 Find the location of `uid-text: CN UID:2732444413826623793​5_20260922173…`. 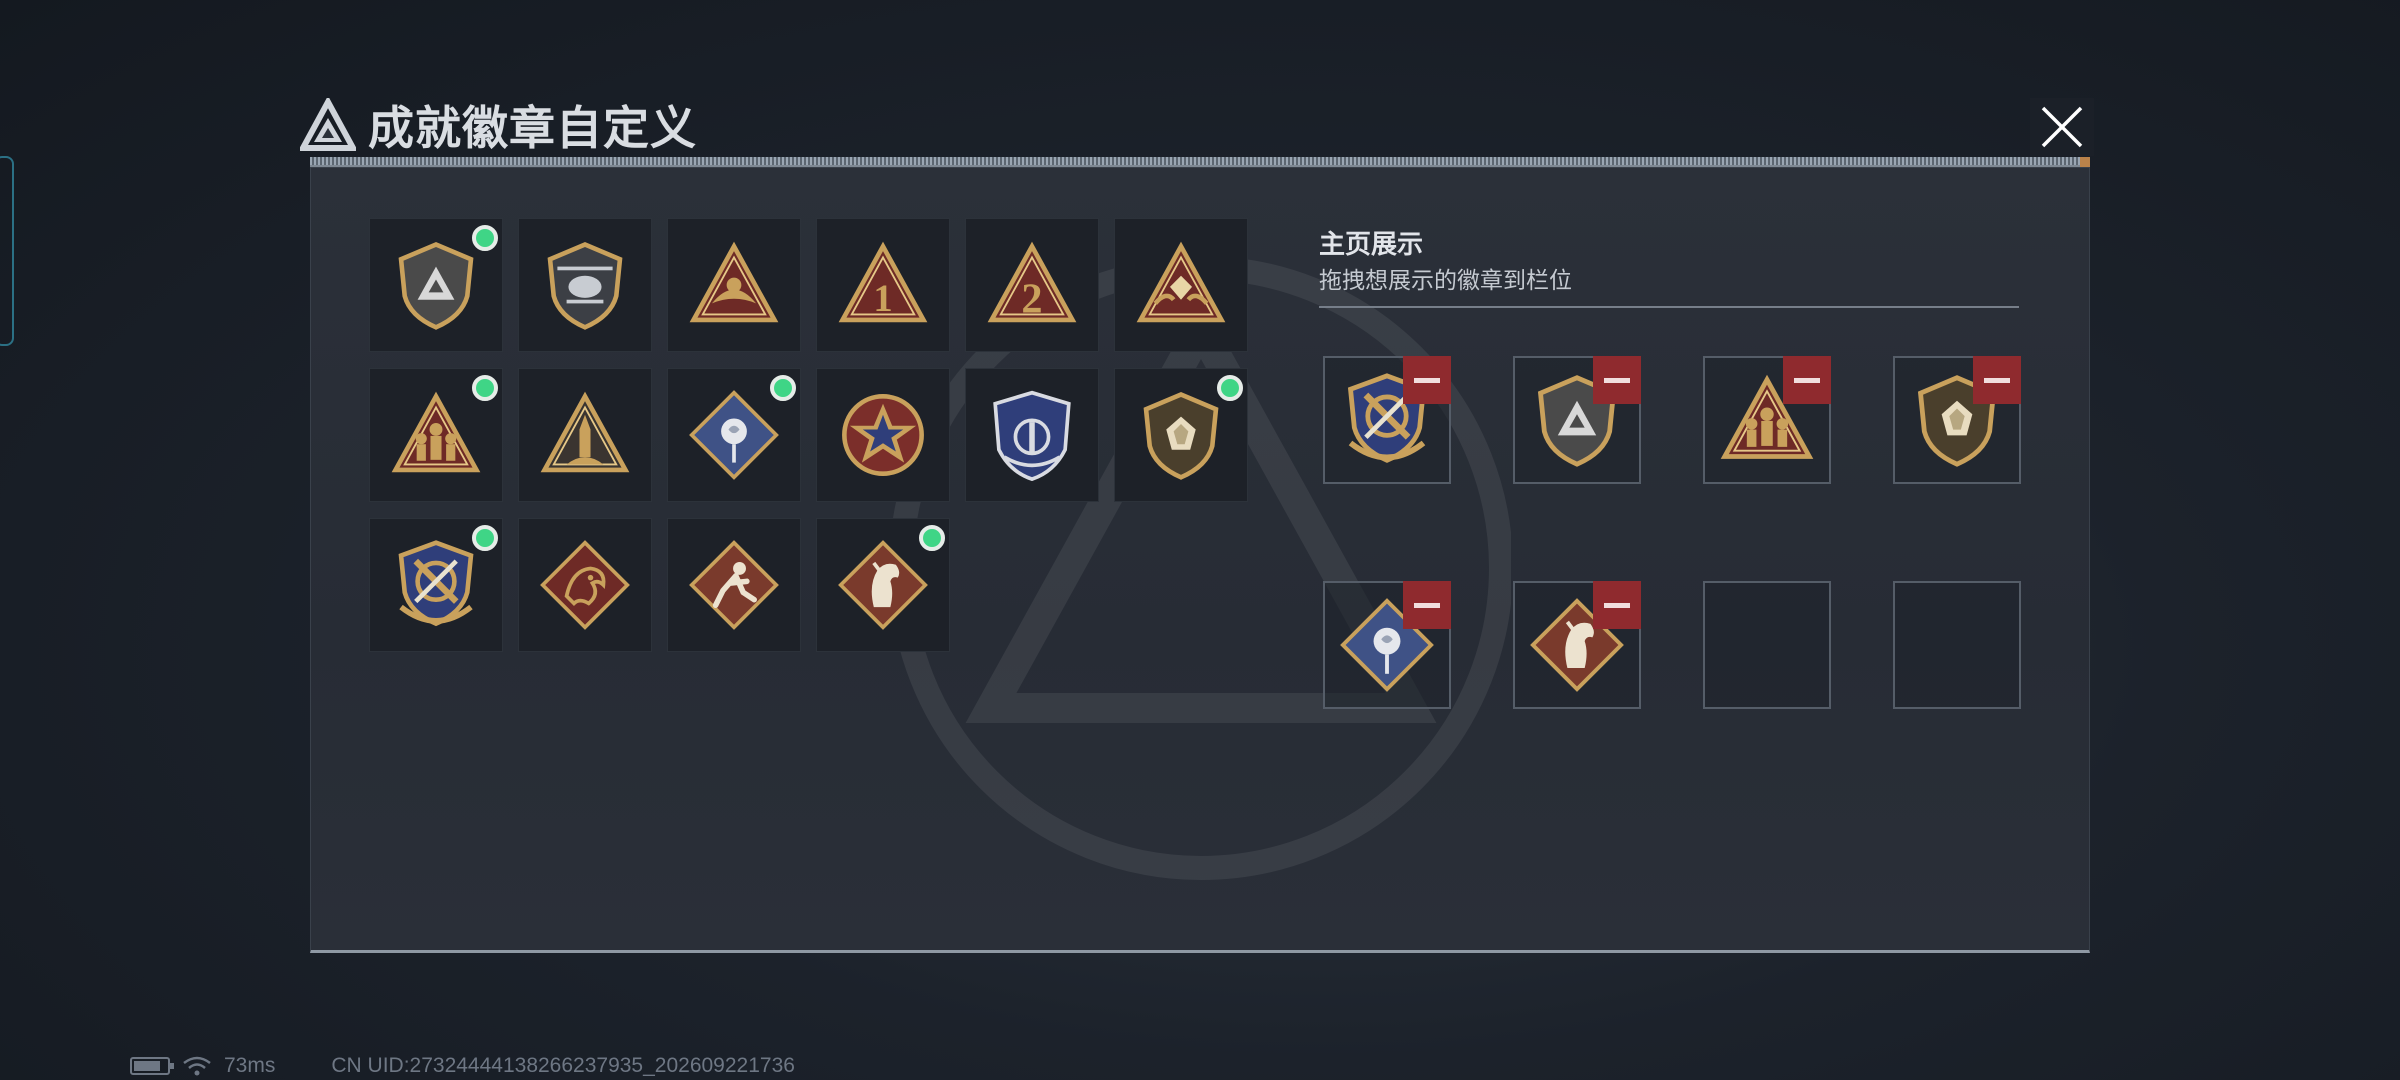

uid-text: CN UID:2732444413826623793​5_20260922173… is located at coordinates (563, 1065).